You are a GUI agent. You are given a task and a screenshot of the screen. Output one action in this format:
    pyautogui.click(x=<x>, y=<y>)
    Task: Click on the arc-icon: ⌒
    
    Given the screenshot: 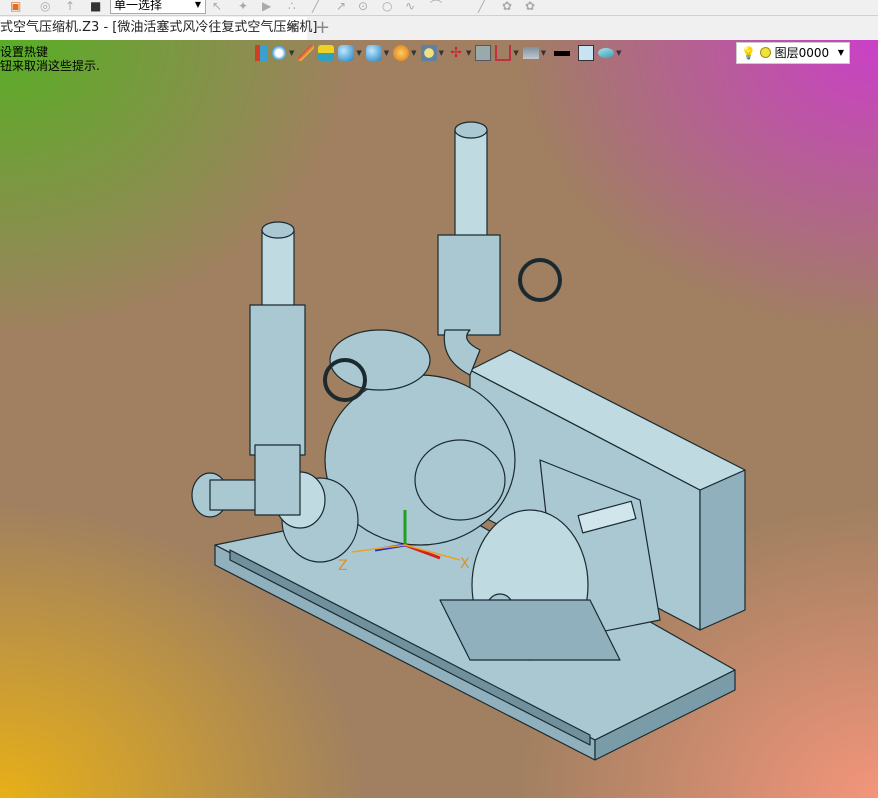 What is the action you would take?
    pyautogui.click(x=437, y=6)
    